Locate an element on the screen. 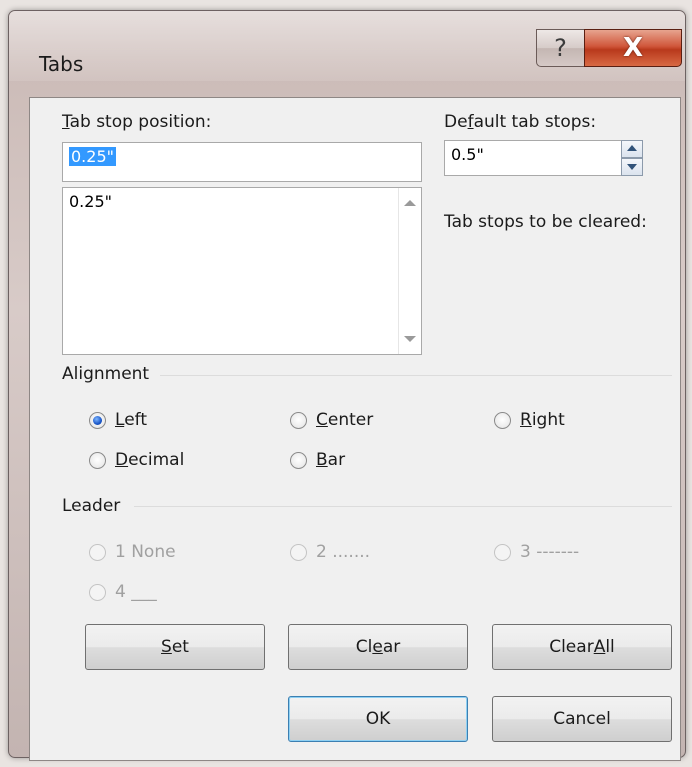 Image resolution: width=692 pixels, height=767 pixels. alignment-center-label: Center is located at coordinates (345, 420).